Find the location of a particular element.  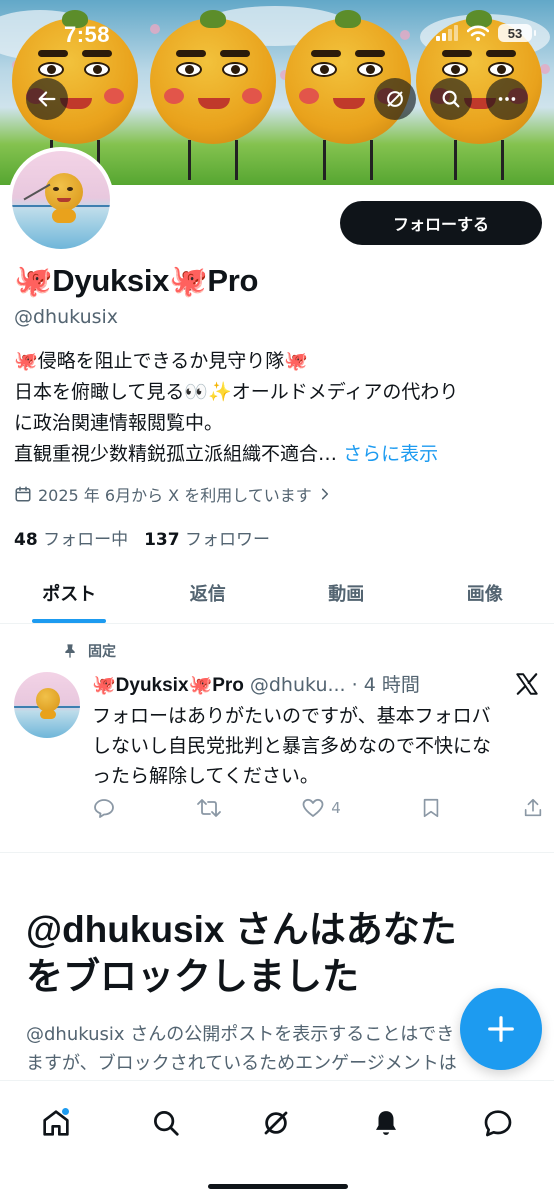

like-button: 4 is located at coordinates (321, 808).